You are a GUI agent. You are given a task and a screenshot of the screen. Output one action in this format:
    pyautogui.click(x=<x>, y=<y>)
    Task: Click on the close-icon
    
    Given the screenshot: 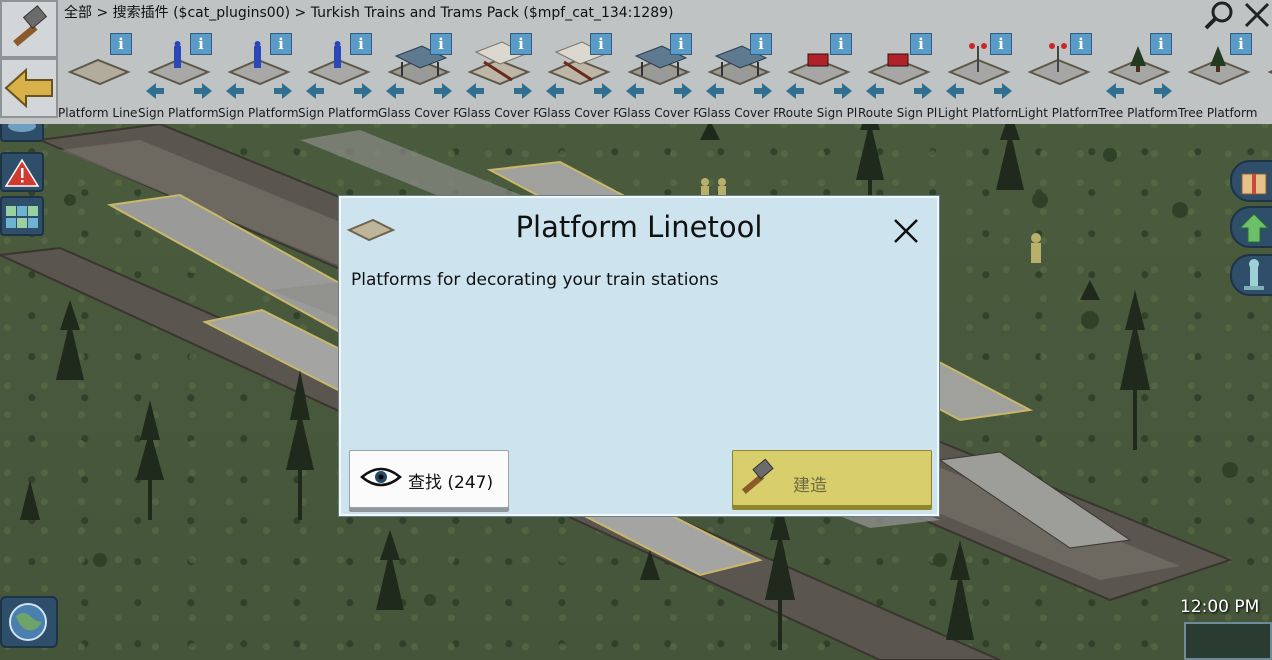 What is the action you would take?
    pyautogui.click(x=1257, y=15)
    